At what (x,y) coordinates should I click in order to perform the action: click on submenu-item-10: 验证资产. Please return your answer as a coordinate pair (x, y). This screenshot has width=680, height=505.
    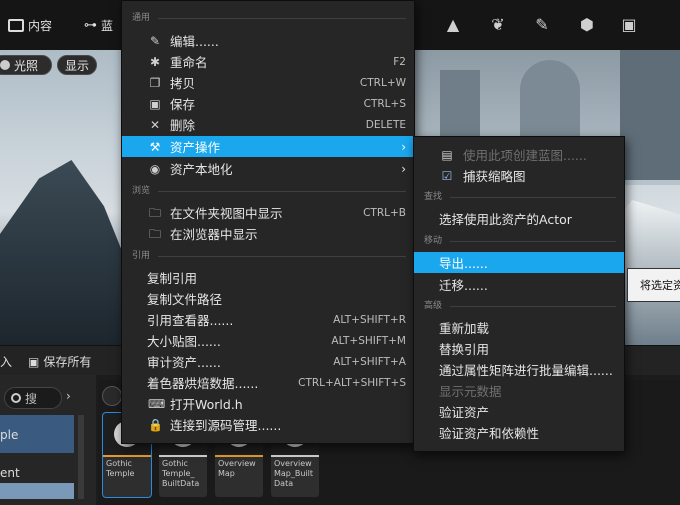
    Looking at the image, I should click on (519, 411).